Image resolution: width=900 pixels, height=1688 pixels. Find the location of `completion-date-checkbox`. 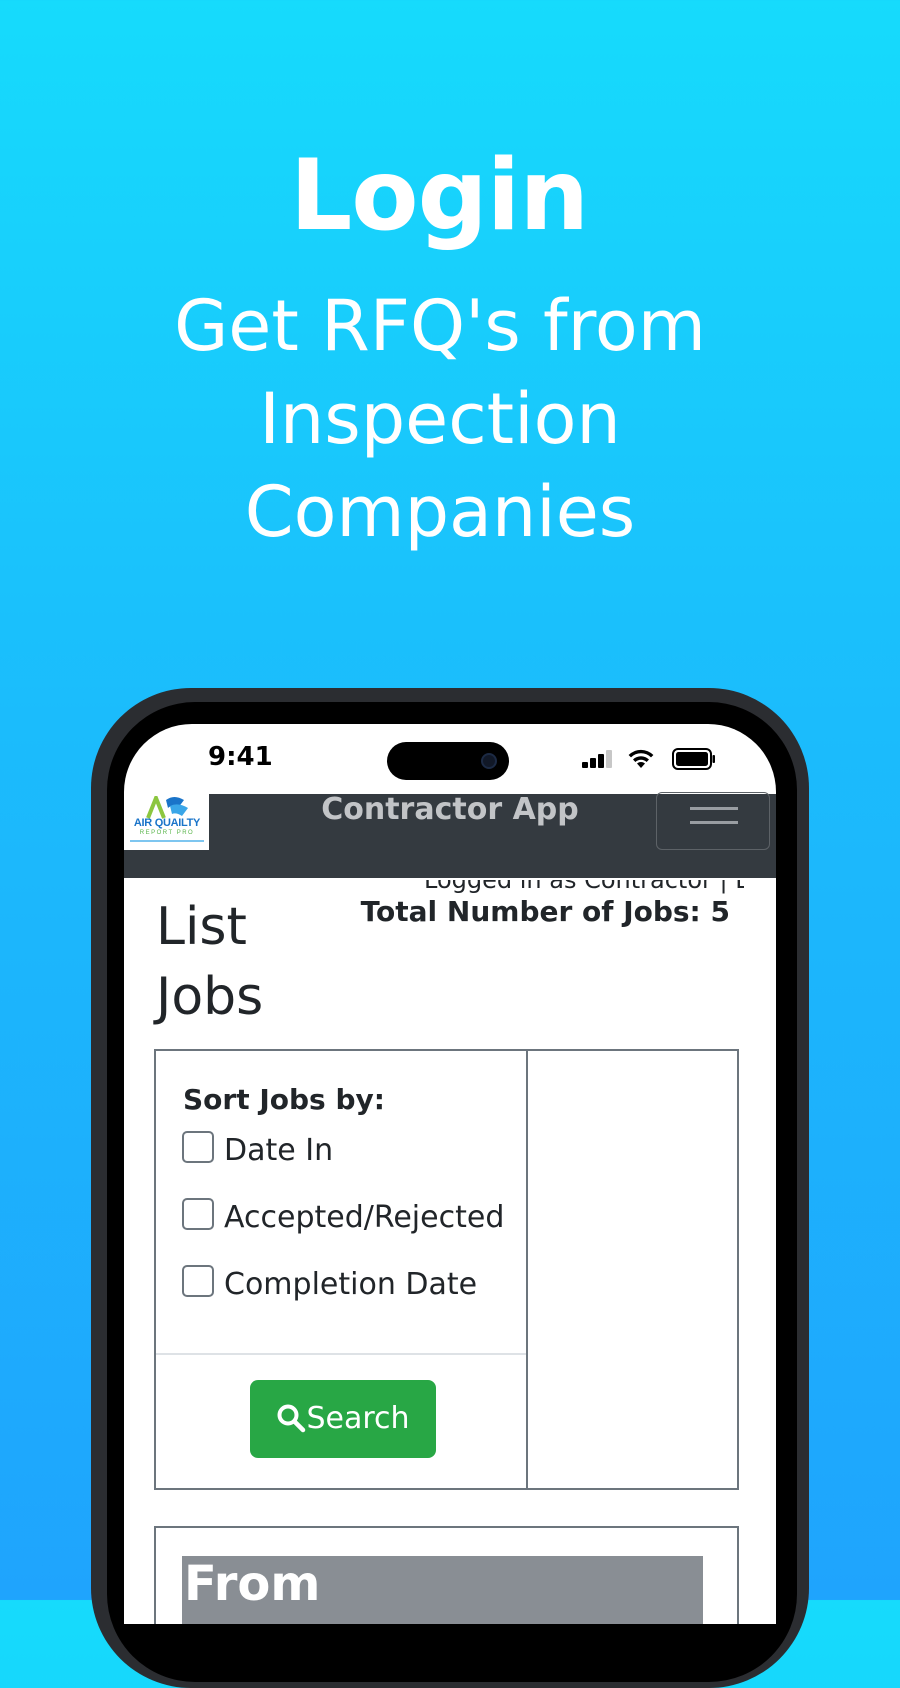

completion-date-checkbox is located at coordinates (198, 1281).